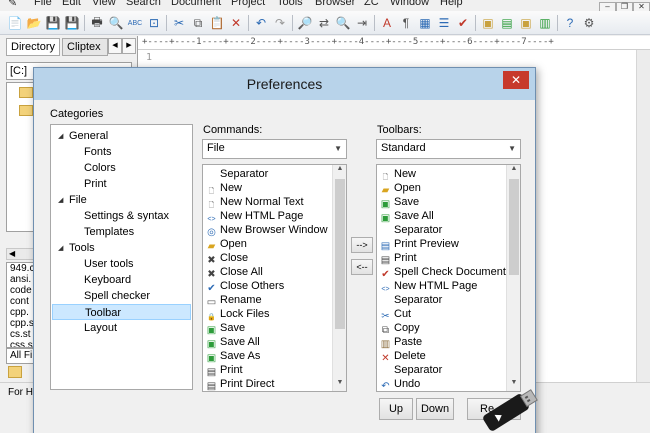 This screenshot has height=433, width=650. I want to click on list-item: ▤ Print, so click(398, 258).